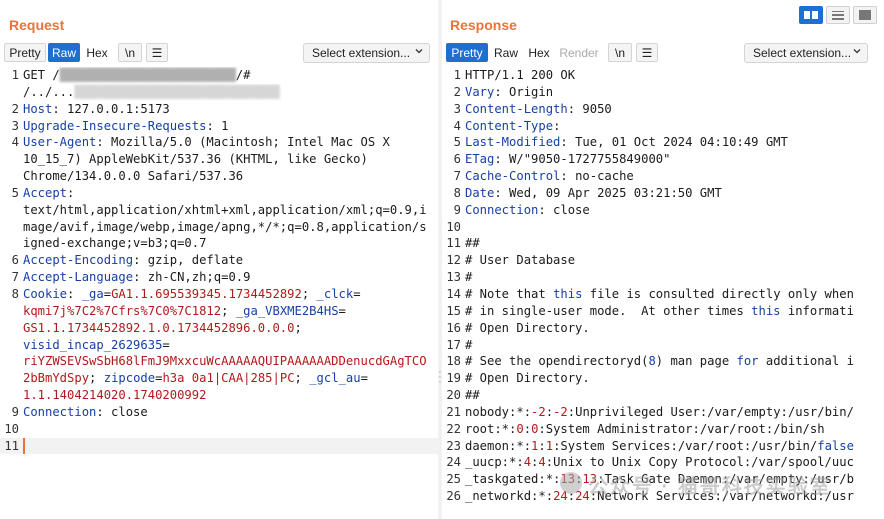  What do you see at coordinates (219, 176) in the screenshot?
I see `request-code-line: Chrome/134.0.0.0 Safari/537.36` at bounding box center [219, 176].